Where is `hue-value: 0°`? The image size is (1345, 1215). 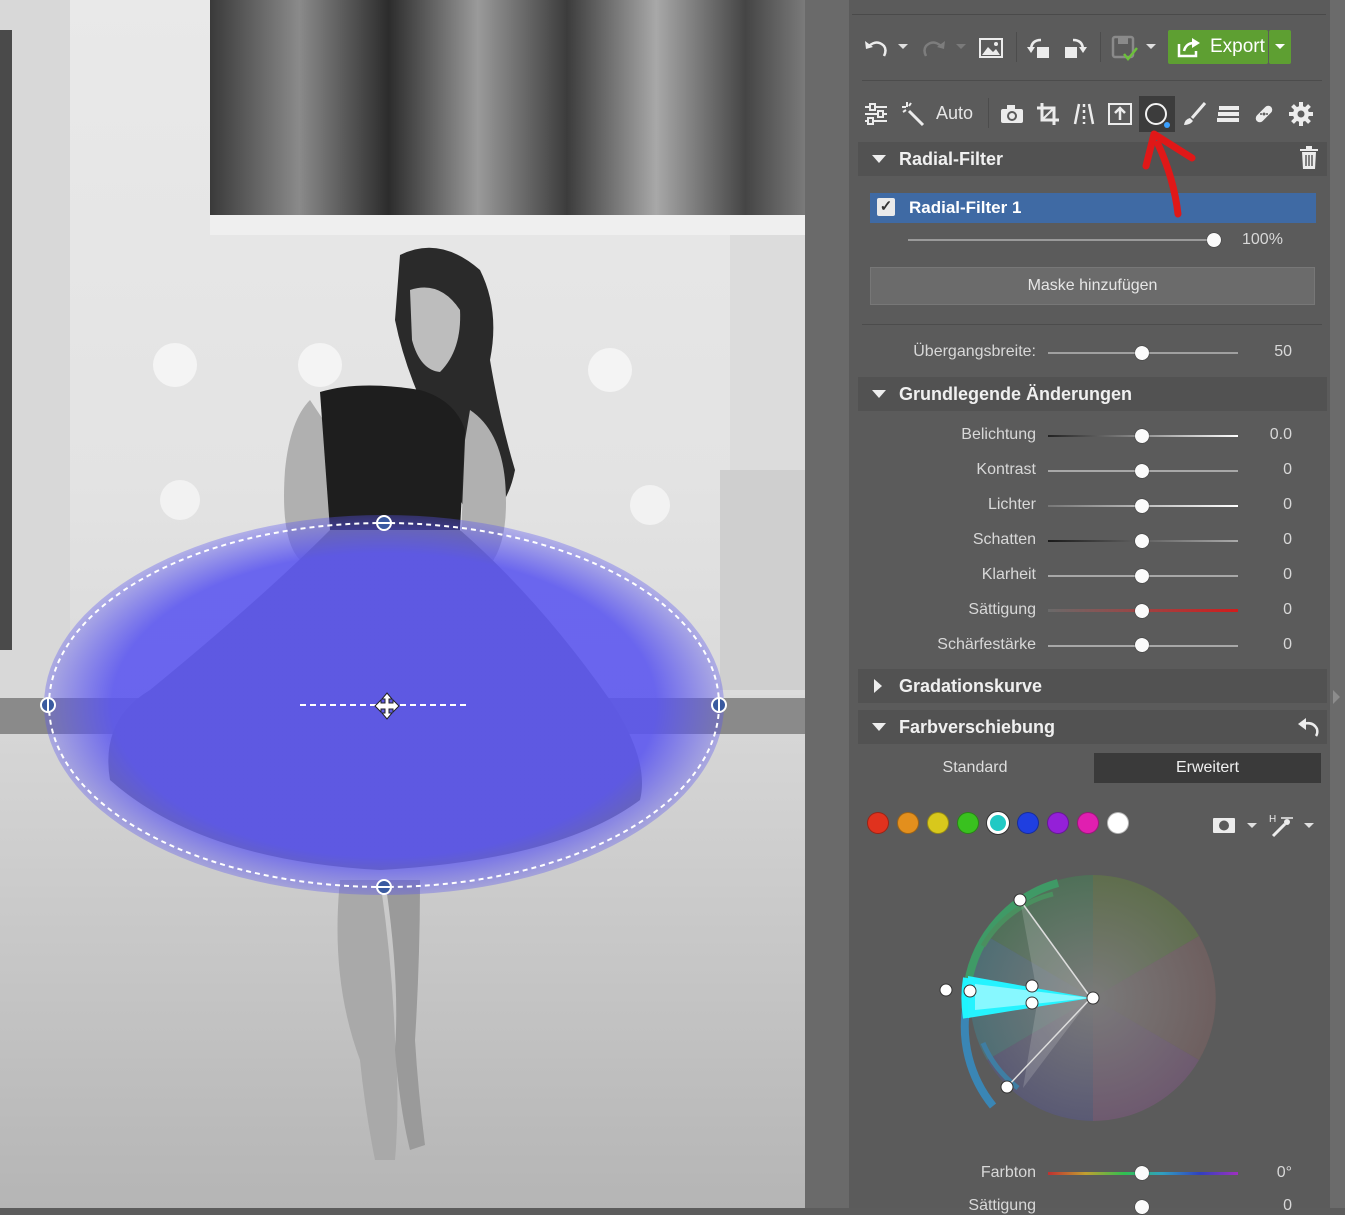 hue-value: 0° is located at coordinates (1284, 1172).